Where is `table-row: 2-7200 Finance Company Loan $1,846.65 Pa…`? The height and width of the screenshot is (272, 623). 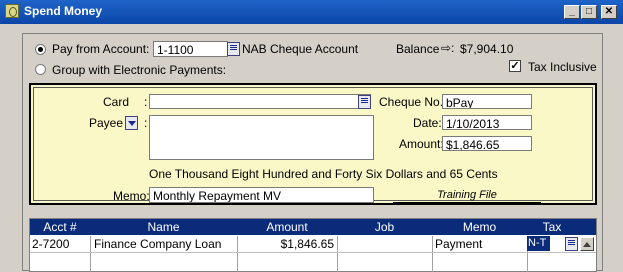
table-row: 2-7200 Finance Company Loan $1,846.65 Pa… is located at coordinates (313, 244).